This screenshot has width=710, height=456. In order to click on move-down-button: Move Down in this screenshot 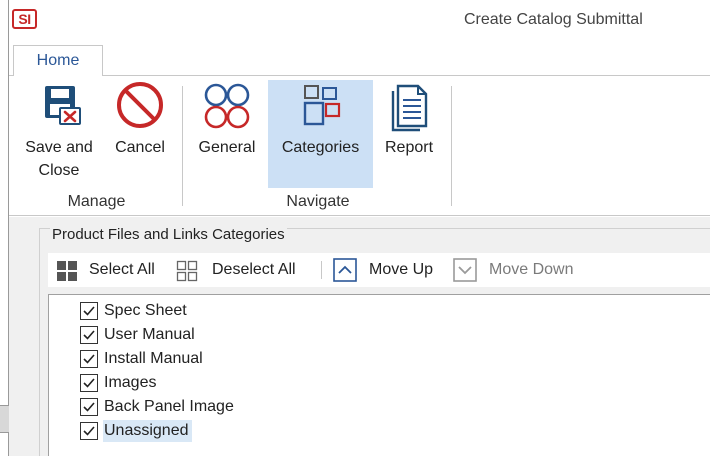, I will do `click(520, 270)`.